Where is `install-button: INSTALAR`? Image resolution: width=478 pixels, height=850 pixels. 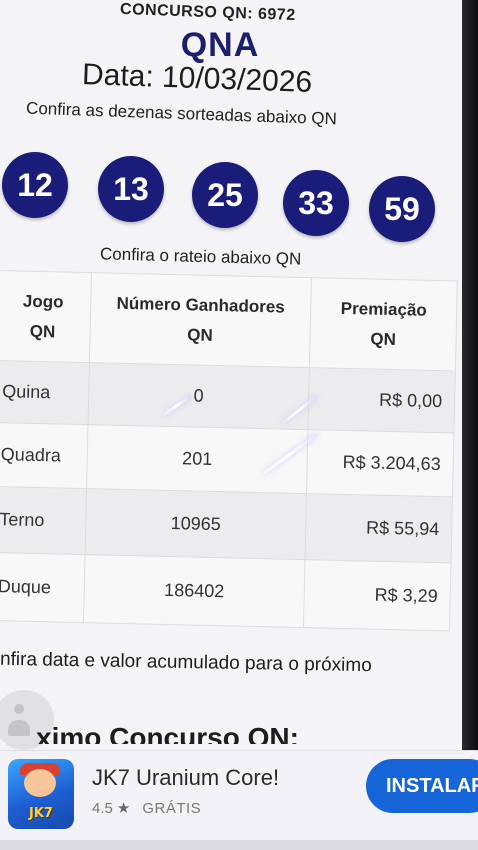
install-button: INSTALAR is located at coordinates (422, 786).